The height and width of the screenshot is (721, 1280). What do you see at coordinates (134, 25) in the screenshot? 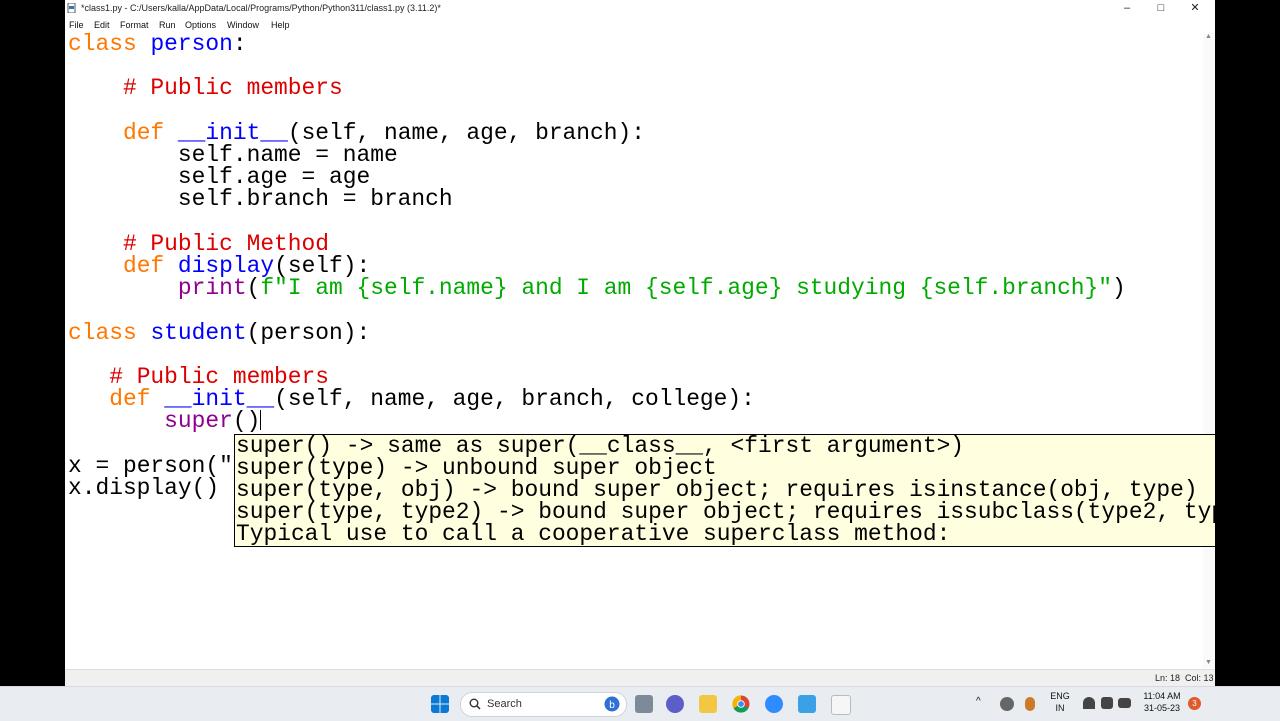
I see `menu-format: Format` at bounding box center [134, 25].